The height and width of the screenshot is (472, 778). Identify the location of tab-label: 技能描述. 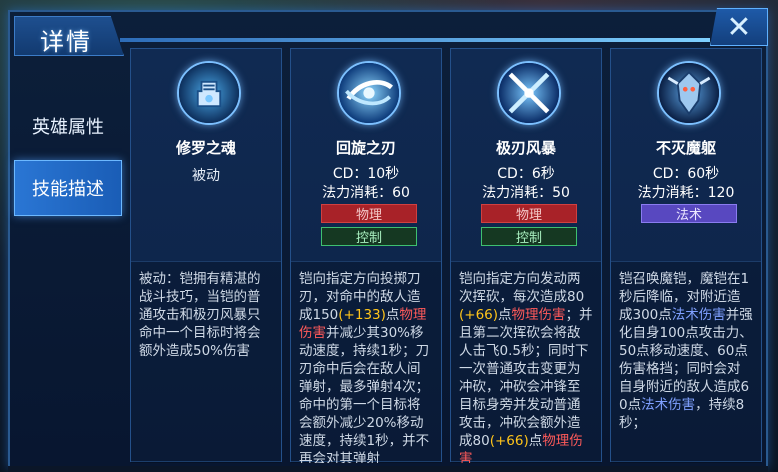
(68, 189).